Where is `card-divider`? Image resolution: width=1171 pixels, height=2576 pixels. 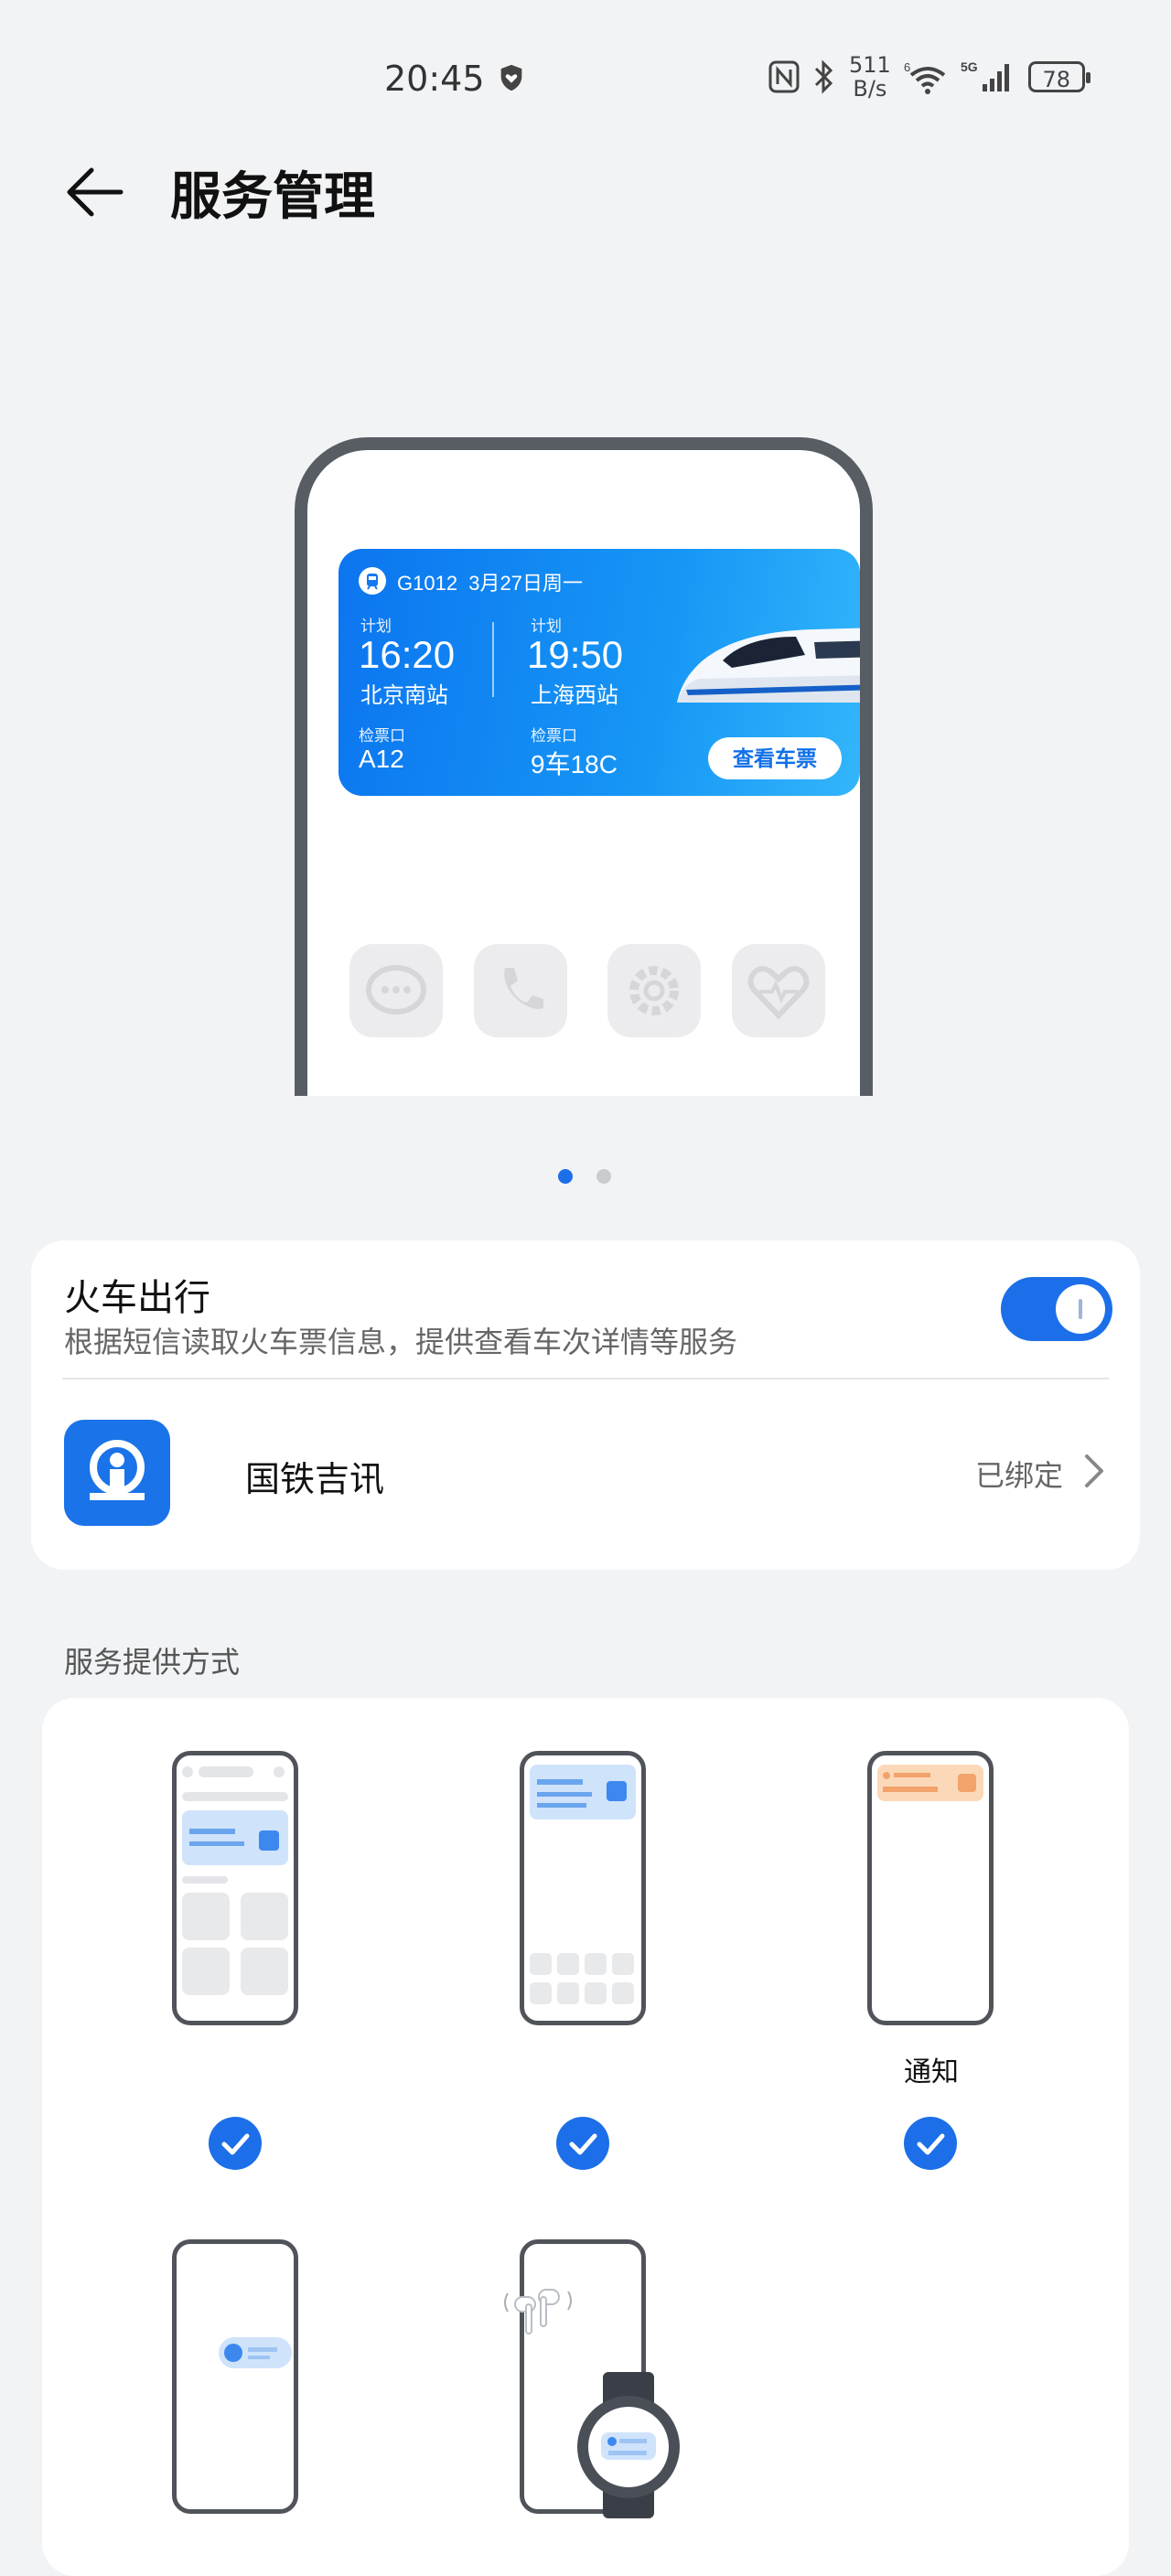
card-divider is located at coordinates (493, 659).